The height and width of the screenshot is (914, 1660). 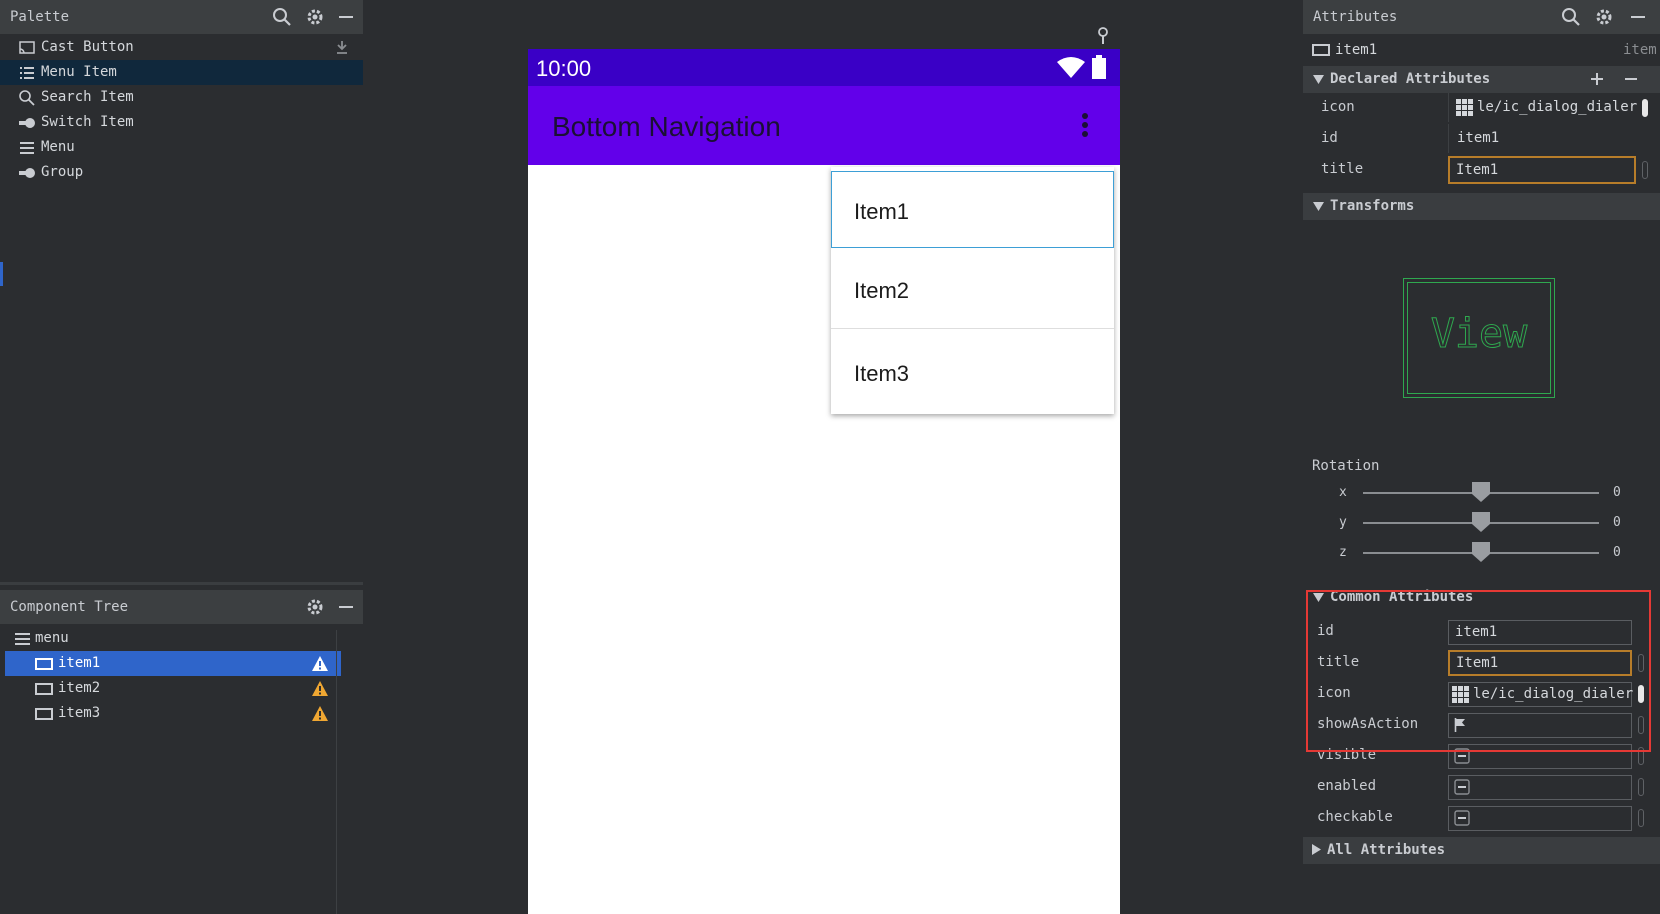 What do you see at coordinates (181, 607) in the screenshot?
I see `component-tree-header: Component Tree` at bounding box center [181, 607].